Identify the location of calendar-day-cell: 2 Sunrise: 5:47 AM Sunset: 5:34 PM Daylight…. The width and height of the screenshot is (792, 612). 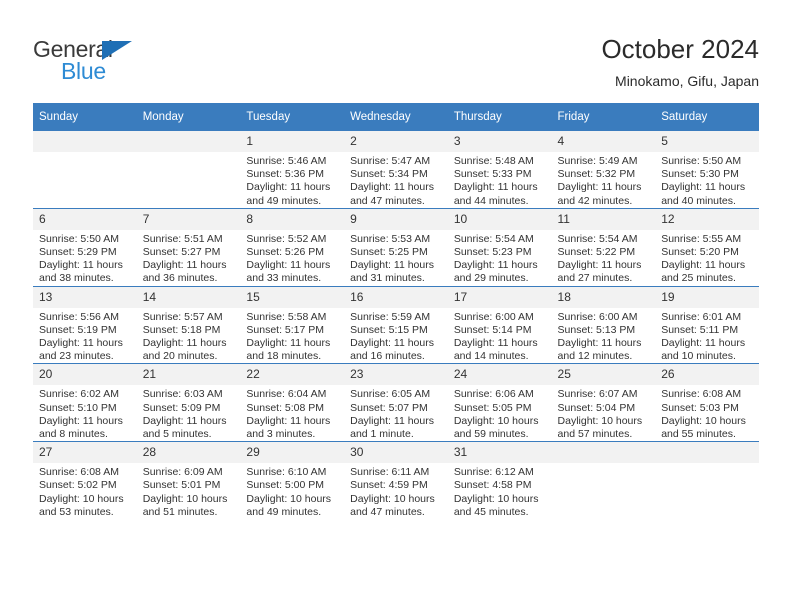
(396, 169).